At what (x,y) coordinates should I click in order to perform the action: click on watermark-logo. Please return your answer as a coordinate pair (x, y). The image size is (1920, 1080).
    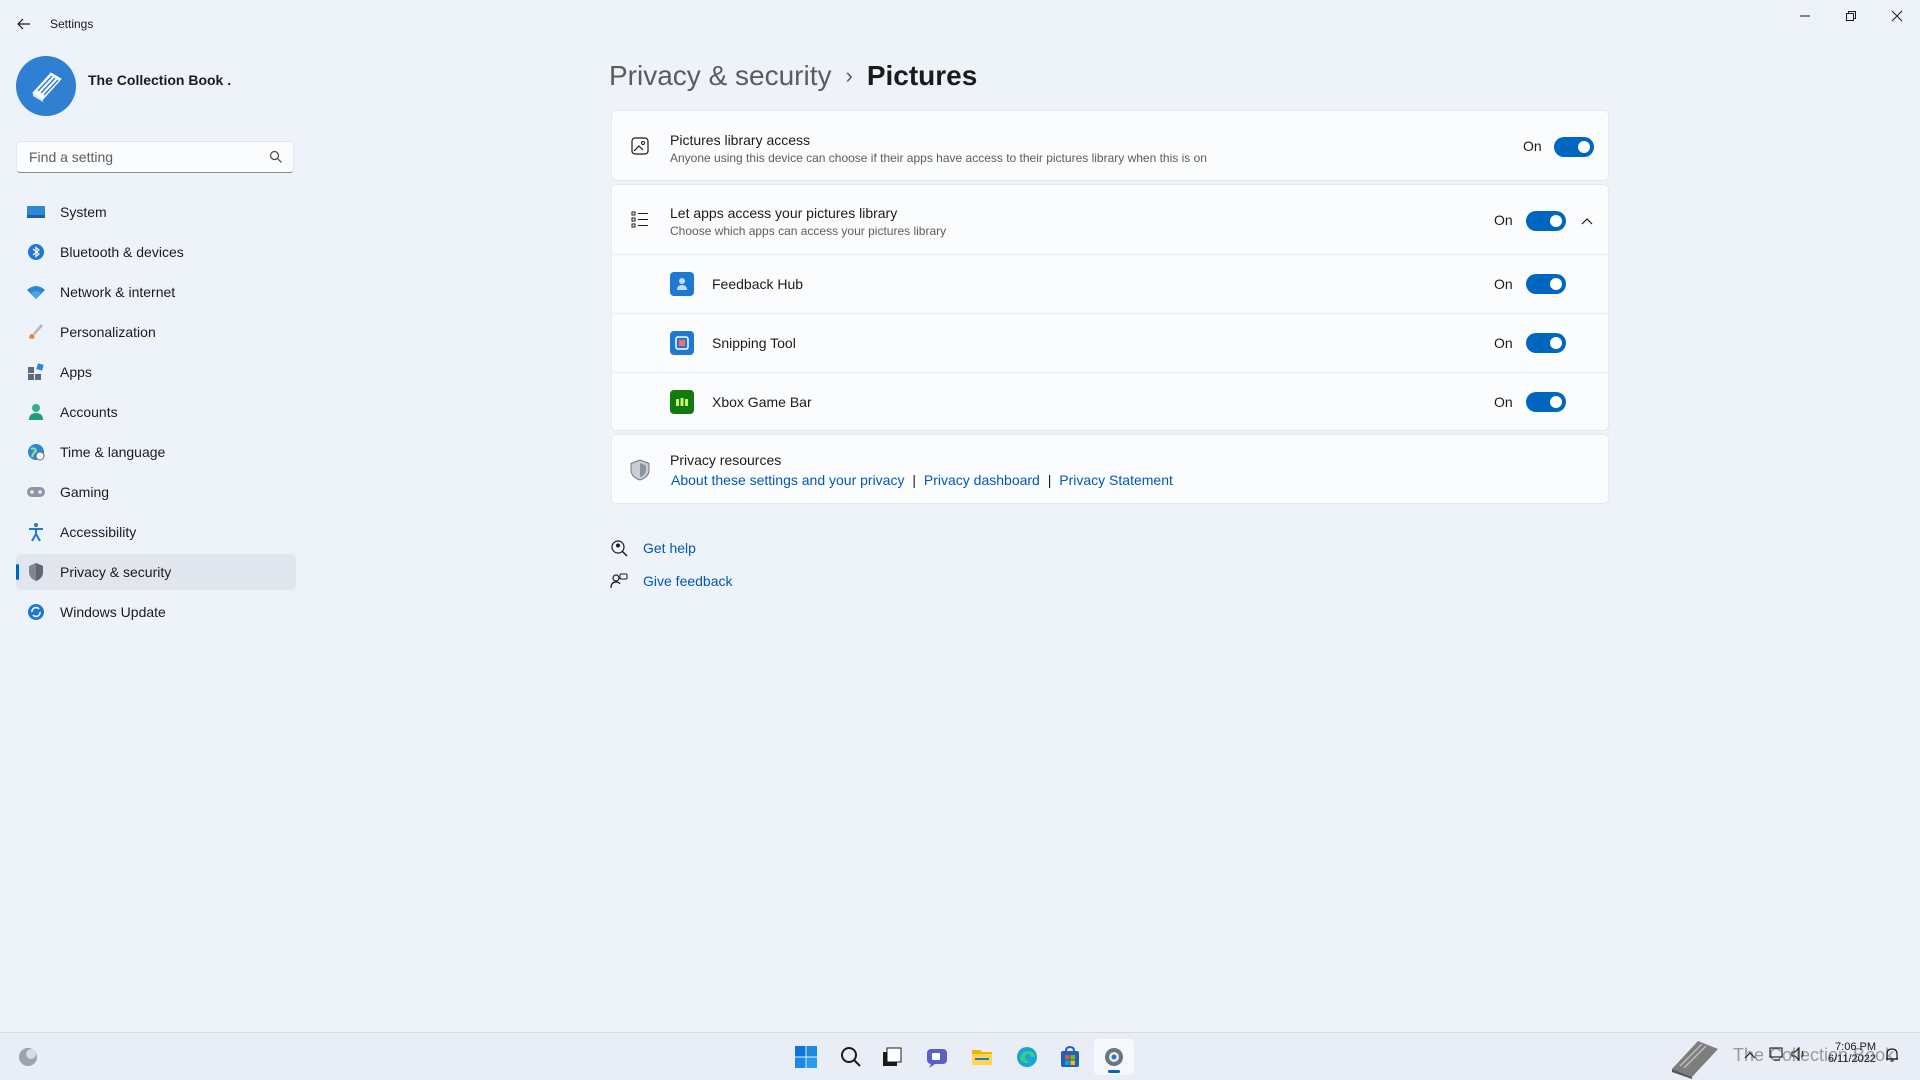
    Looking at the image, I should click on (1695, 1057).